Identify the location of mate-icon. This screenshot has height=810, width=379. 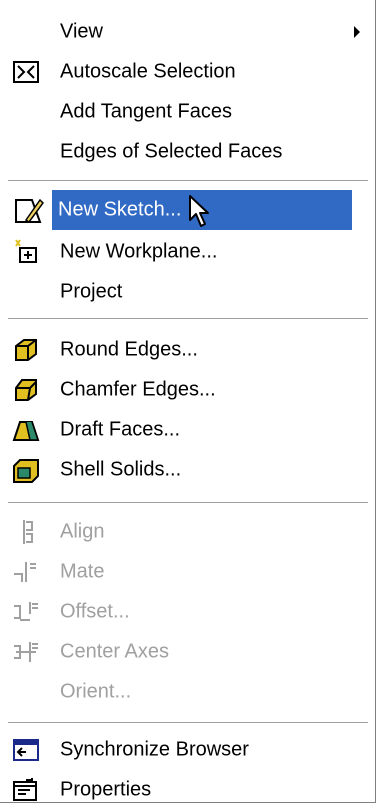
(25, 572).